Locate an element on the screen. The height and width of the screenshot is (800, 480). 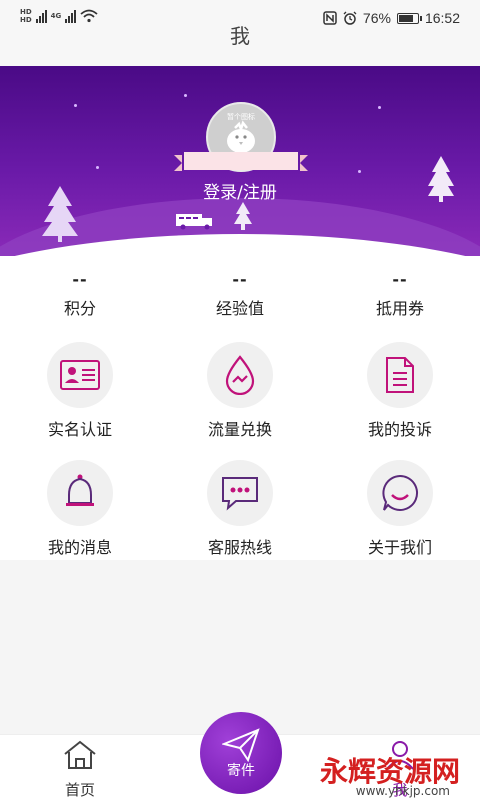
stat-points: -- 积分 is located at coordinates (80, 291).